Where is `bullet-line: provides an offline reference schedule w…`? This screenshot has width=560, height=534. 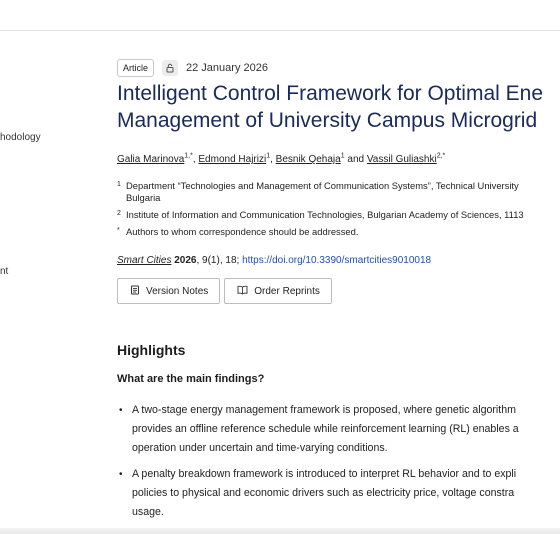 bullet-line: provides an offline reference schedule w… is located at coordinates (325, 429).